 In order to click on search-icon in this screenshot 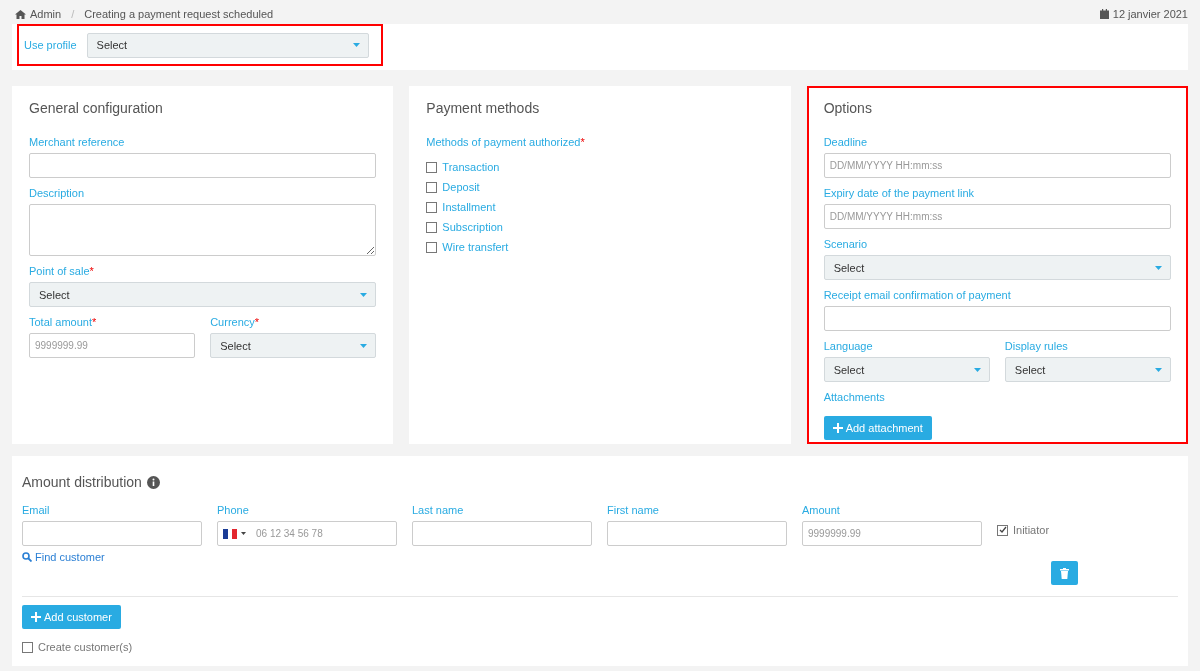, I will do `click(27, 557)`.